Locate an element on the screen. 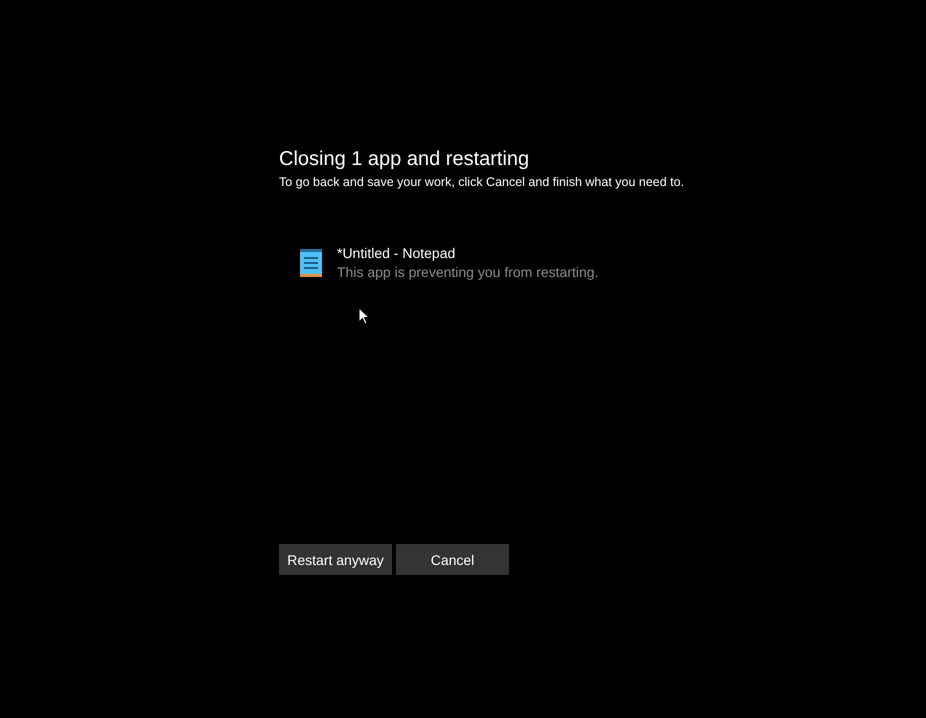 The image size is (926, 718). mouse-pointer-icon is located at coordinates (364, 316).